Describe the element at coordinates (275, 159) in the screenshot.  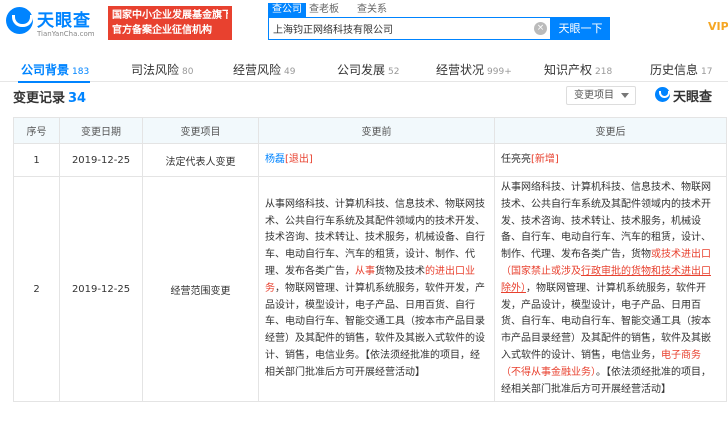
I see `person-link: 杨磊` at that location.